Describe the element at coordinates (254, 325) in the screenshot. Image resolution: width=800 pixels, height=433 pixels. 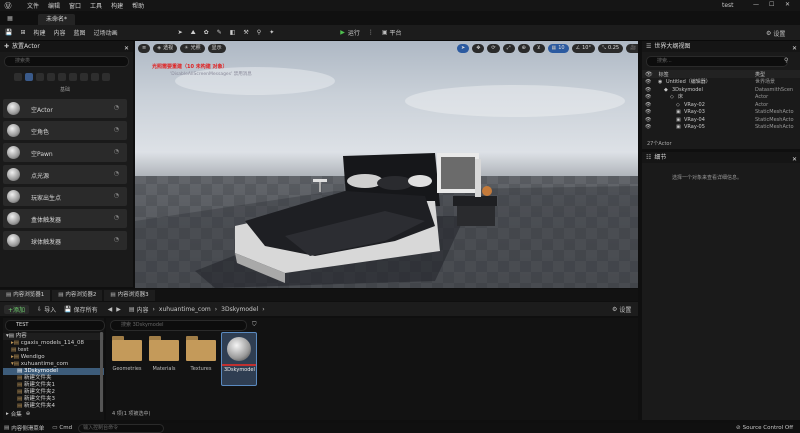
I see `filter-icon: ⛉` at that location.